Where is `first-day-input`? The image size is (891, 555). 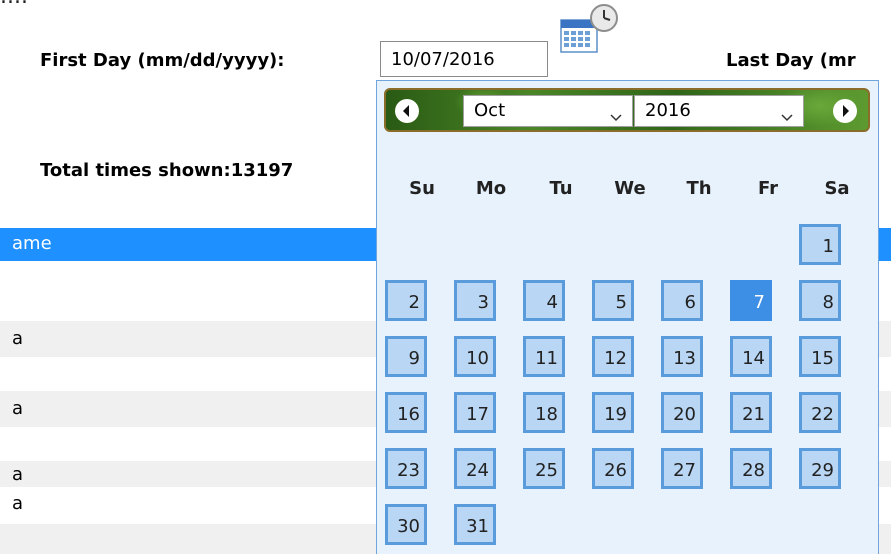
first-day-input is located at coordinates (464, 59).